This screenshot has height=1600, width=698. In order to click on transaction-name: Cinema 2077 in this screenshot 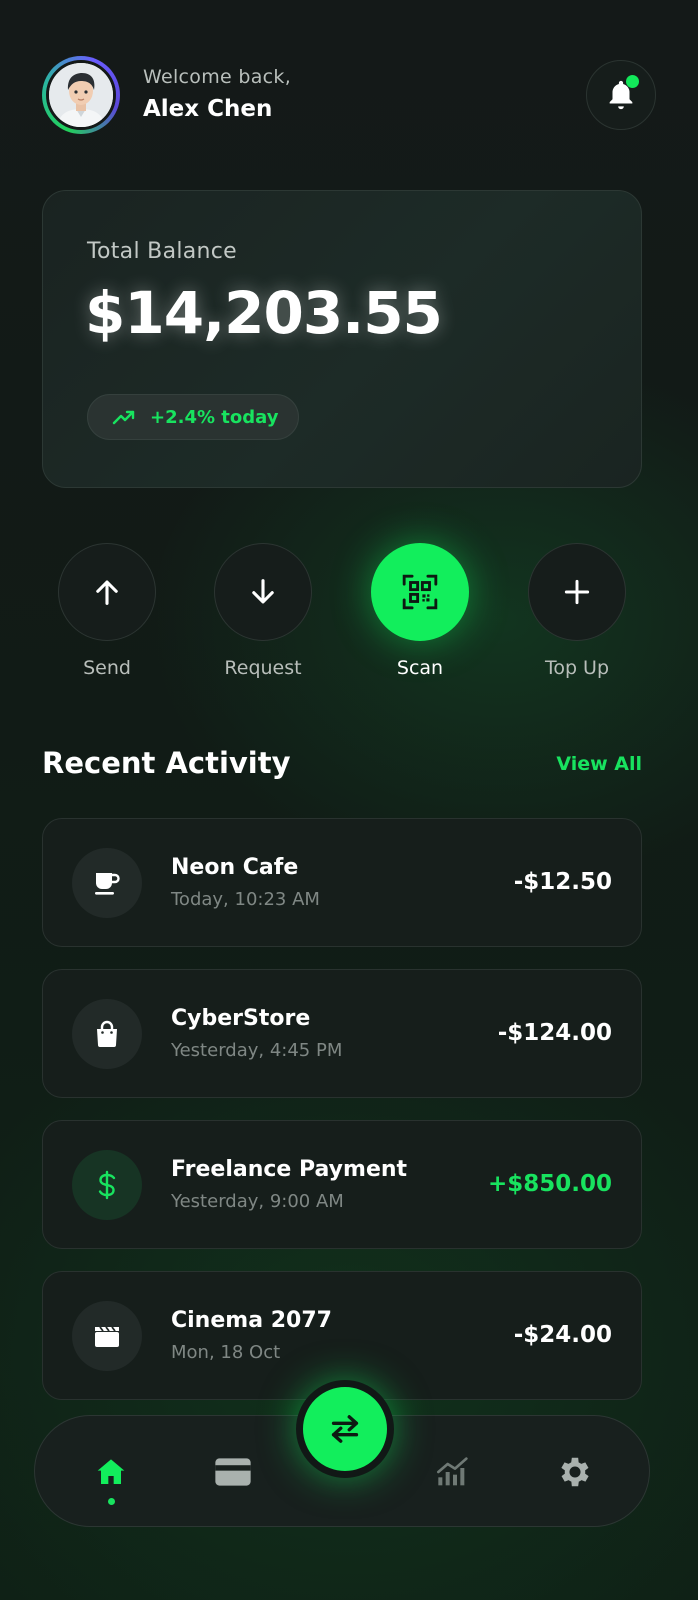, I will do `click(251, 1320)`.